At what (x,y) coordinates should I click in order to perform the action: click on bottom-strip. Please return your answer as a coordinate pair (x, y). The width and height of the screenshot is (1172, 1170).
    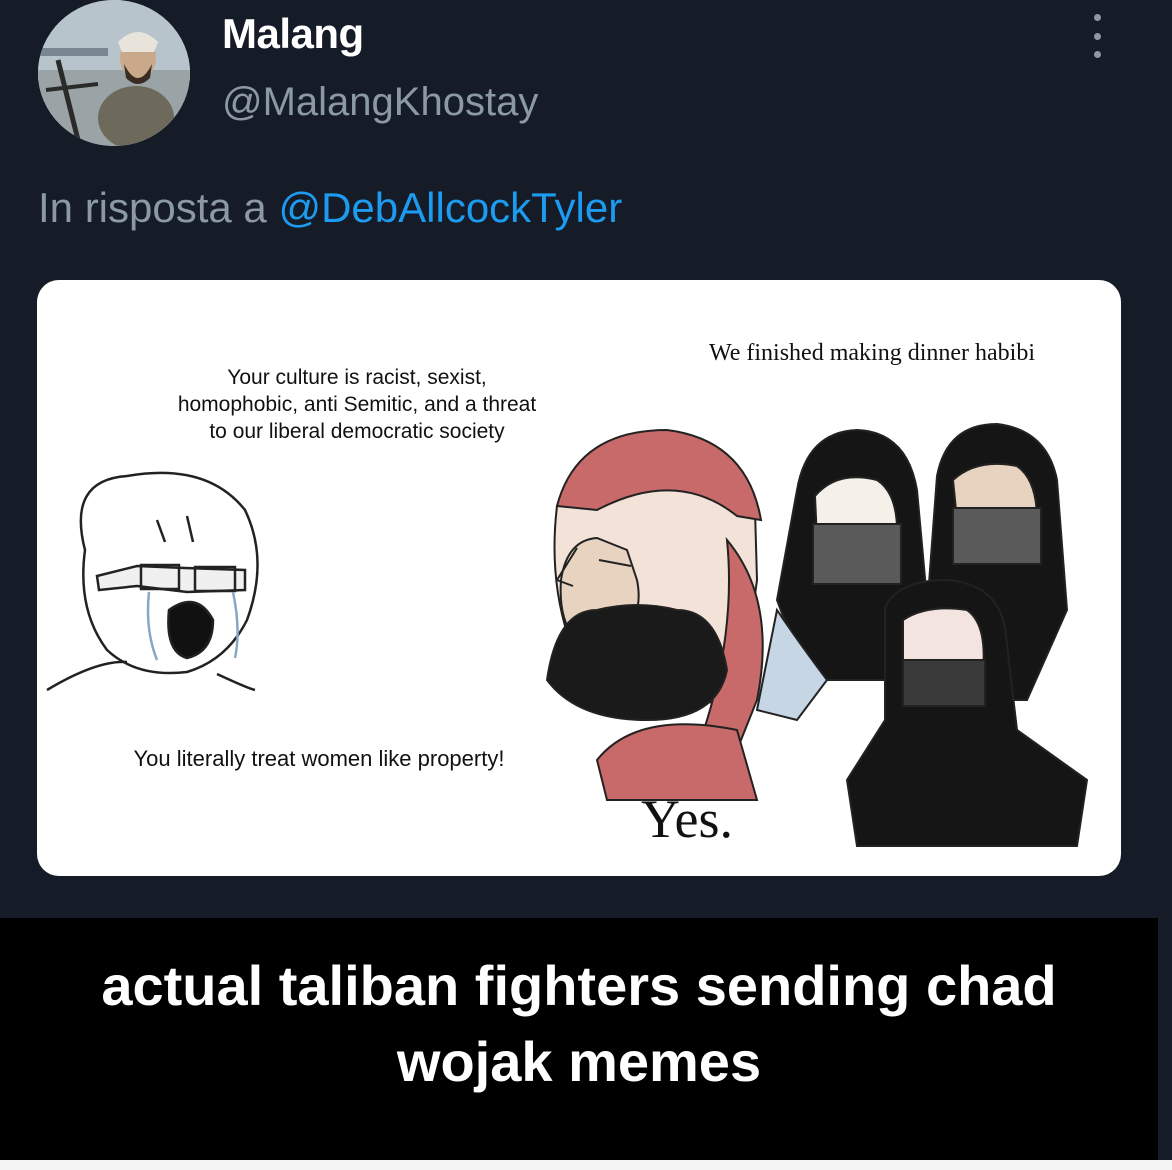
    Looking at the image, I should click on (586, 1165).